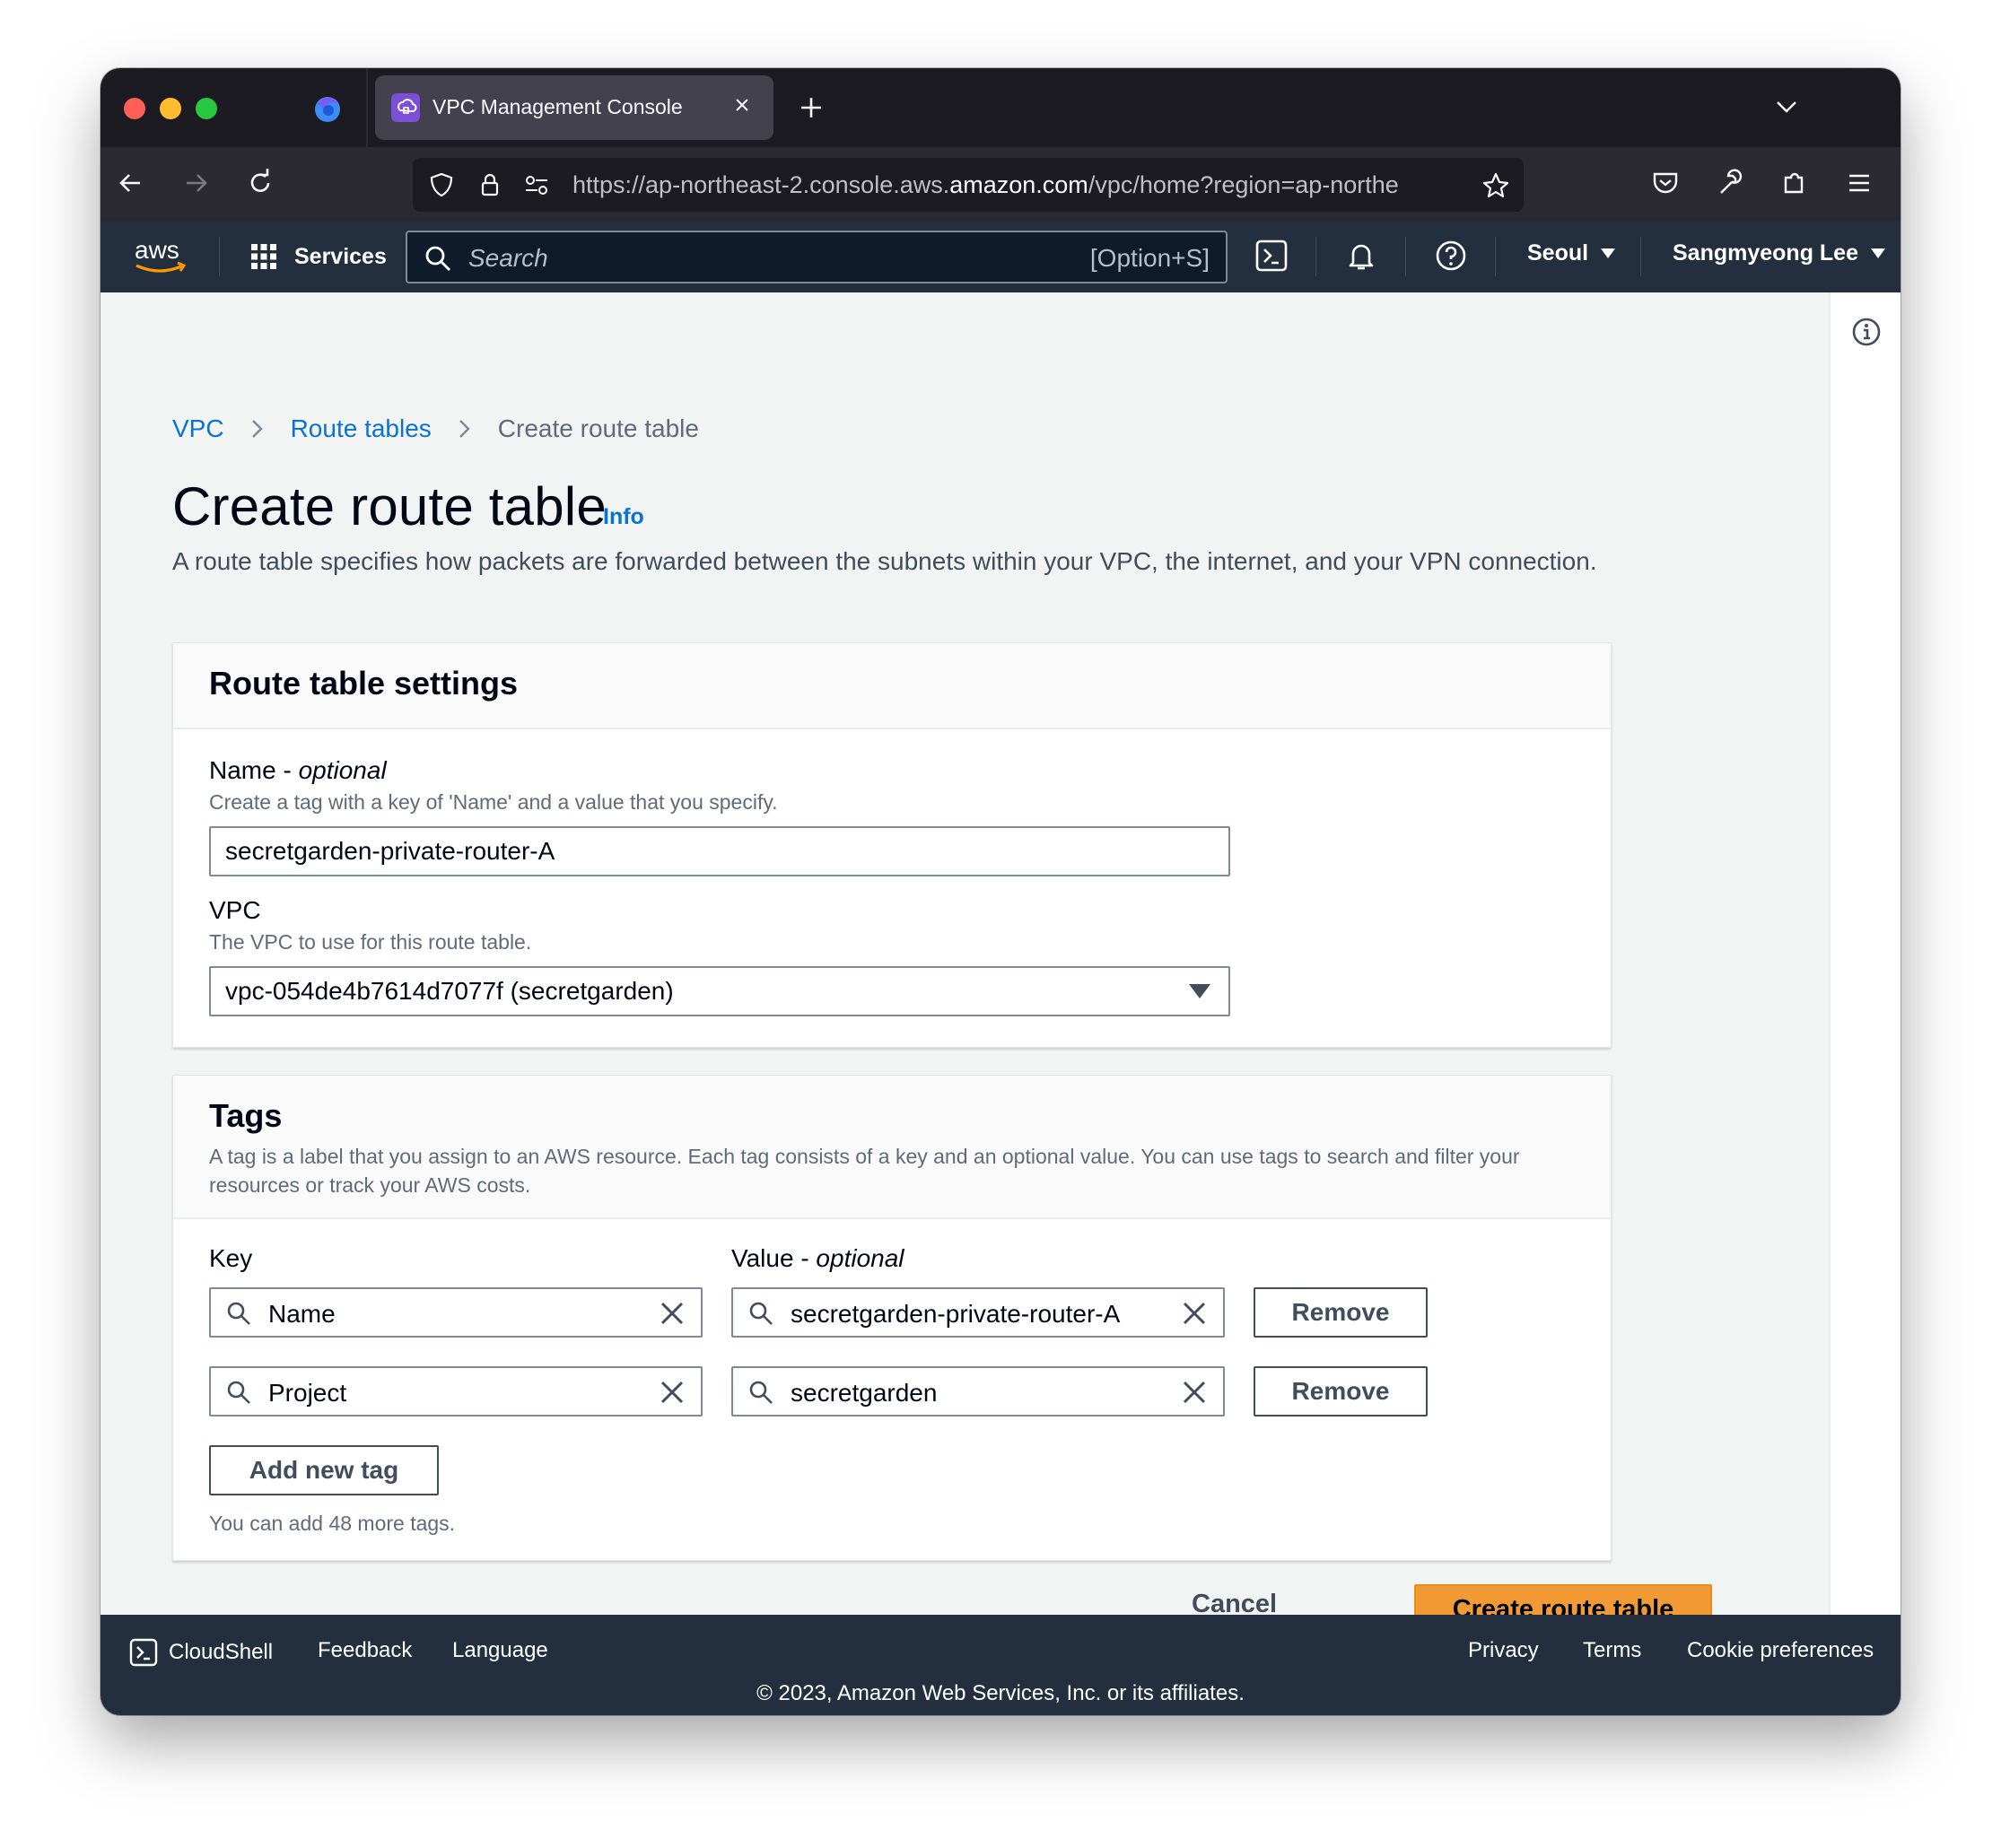 The height and width of the screenshot is (1848, 2001). I want to click on new-tab-icon, so click(811, 108).